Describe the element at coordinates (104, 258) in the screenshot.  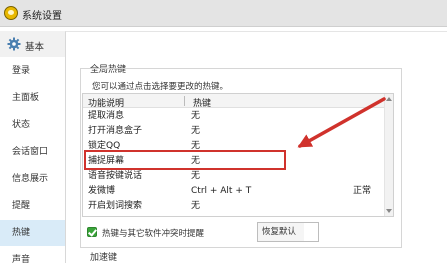
I see `accelerator-keys-title: 加速键` at that location.